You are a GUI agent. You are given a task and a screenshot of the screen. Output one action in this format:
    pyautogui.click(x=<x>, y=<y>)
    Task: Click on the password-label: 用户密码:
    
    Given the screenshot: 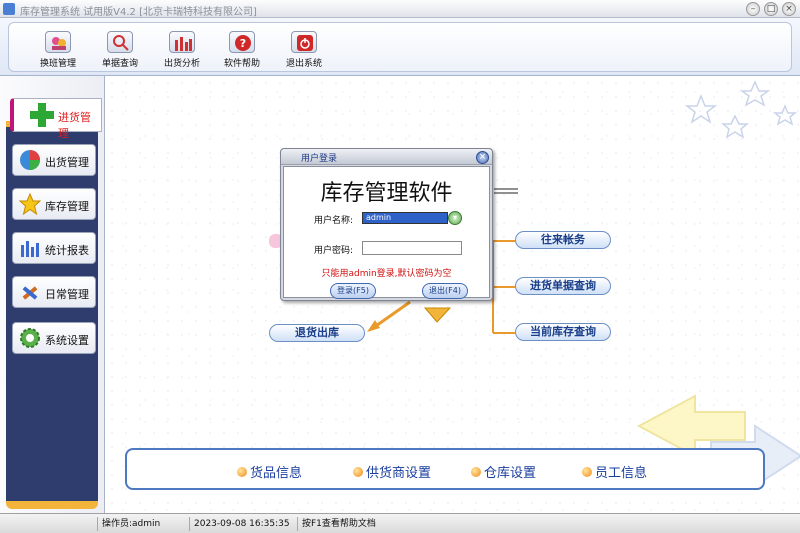 What is the action you would take?
    pyautogui.click(x=334, y=251)
    